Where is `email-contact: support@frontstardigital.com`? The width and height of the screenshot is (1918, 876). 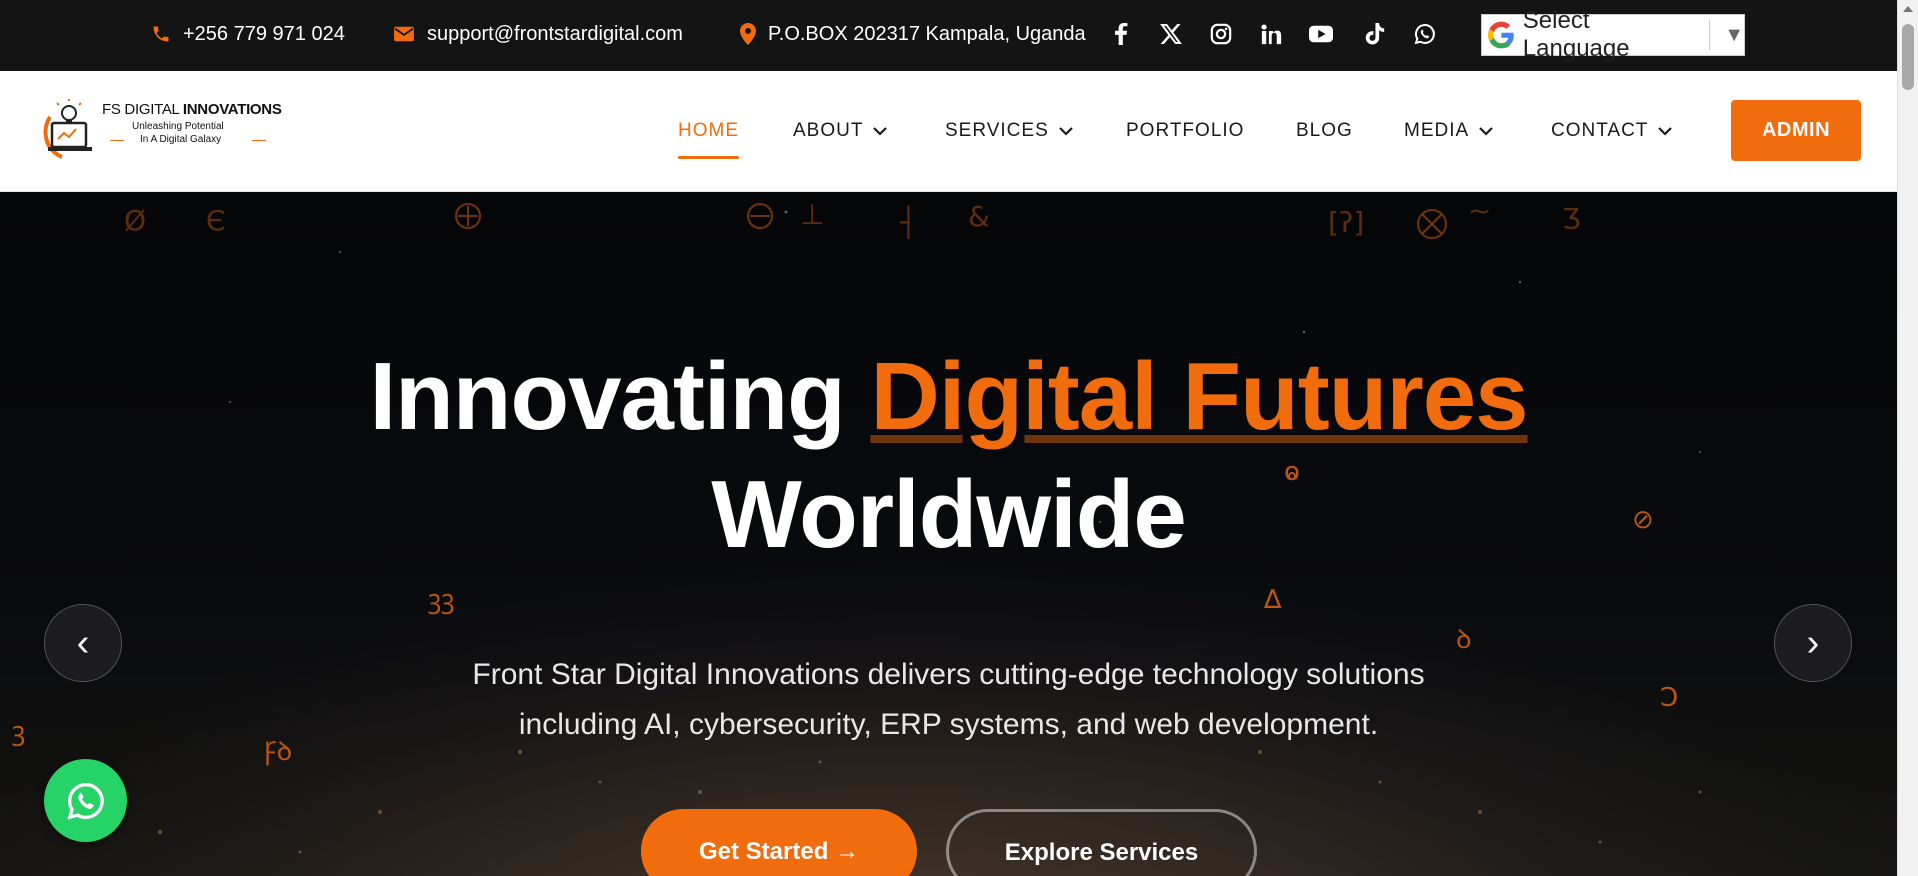
email-contact: support@frontstardigital.com is located at coordinates (538, 34).